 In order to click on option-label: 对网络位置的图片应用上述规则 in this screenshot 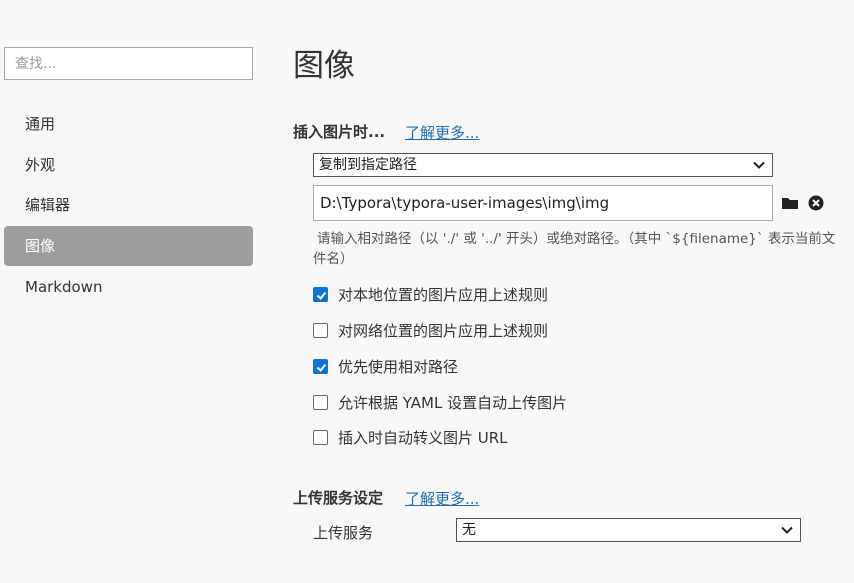, I will do `click(443, 330)`.